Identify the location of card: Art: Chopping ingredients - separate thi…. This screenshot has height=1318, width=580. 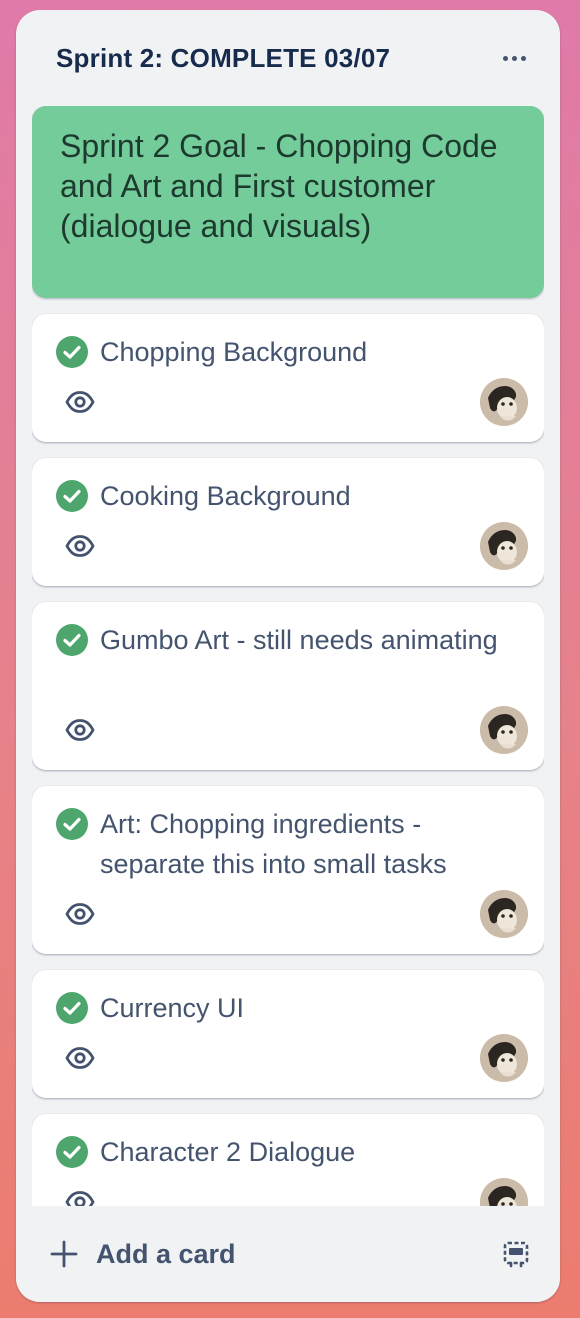
(288, 870).